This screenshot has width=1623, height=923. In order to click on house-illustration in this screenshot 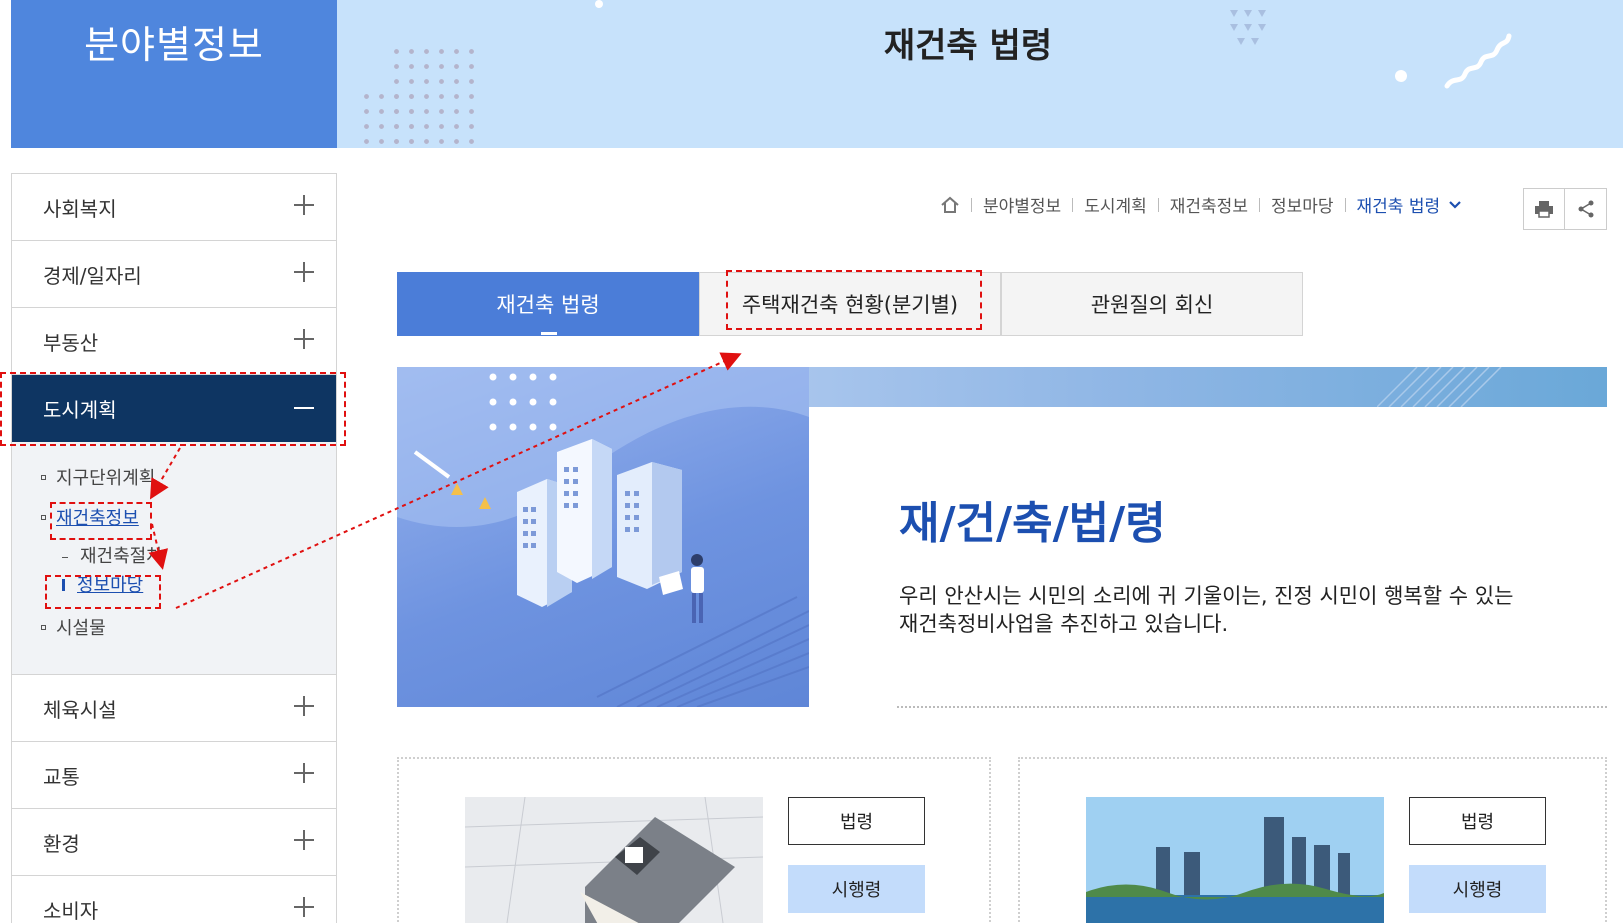, I will do `click(614, 860)`.